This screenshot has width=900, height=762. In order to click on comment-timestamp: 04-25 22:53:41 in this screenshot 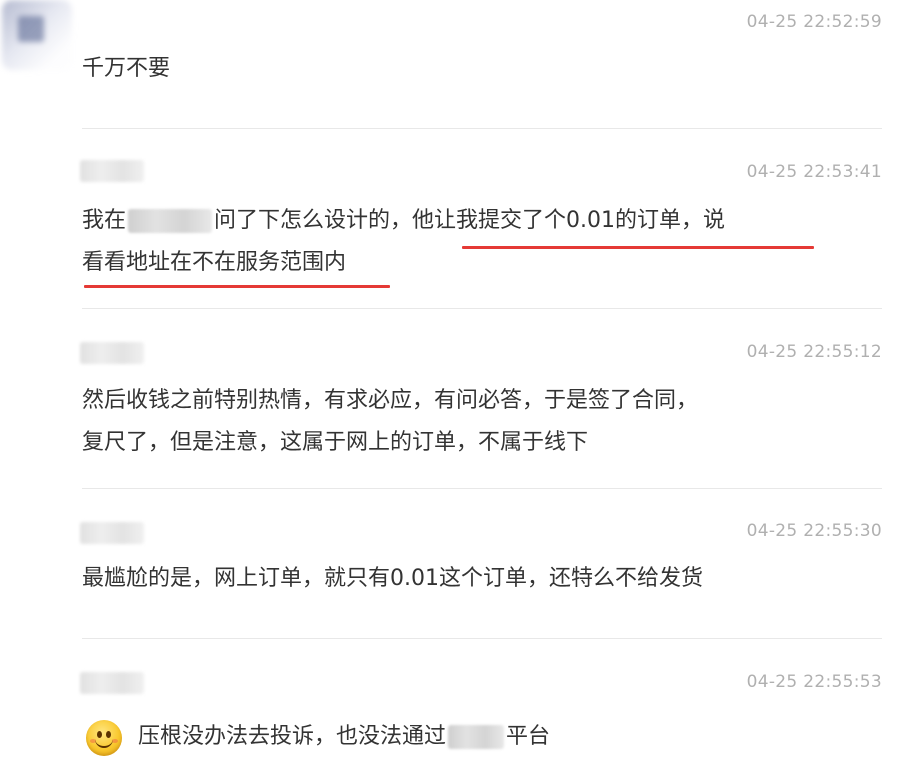, I will do `click(814, 172)`.